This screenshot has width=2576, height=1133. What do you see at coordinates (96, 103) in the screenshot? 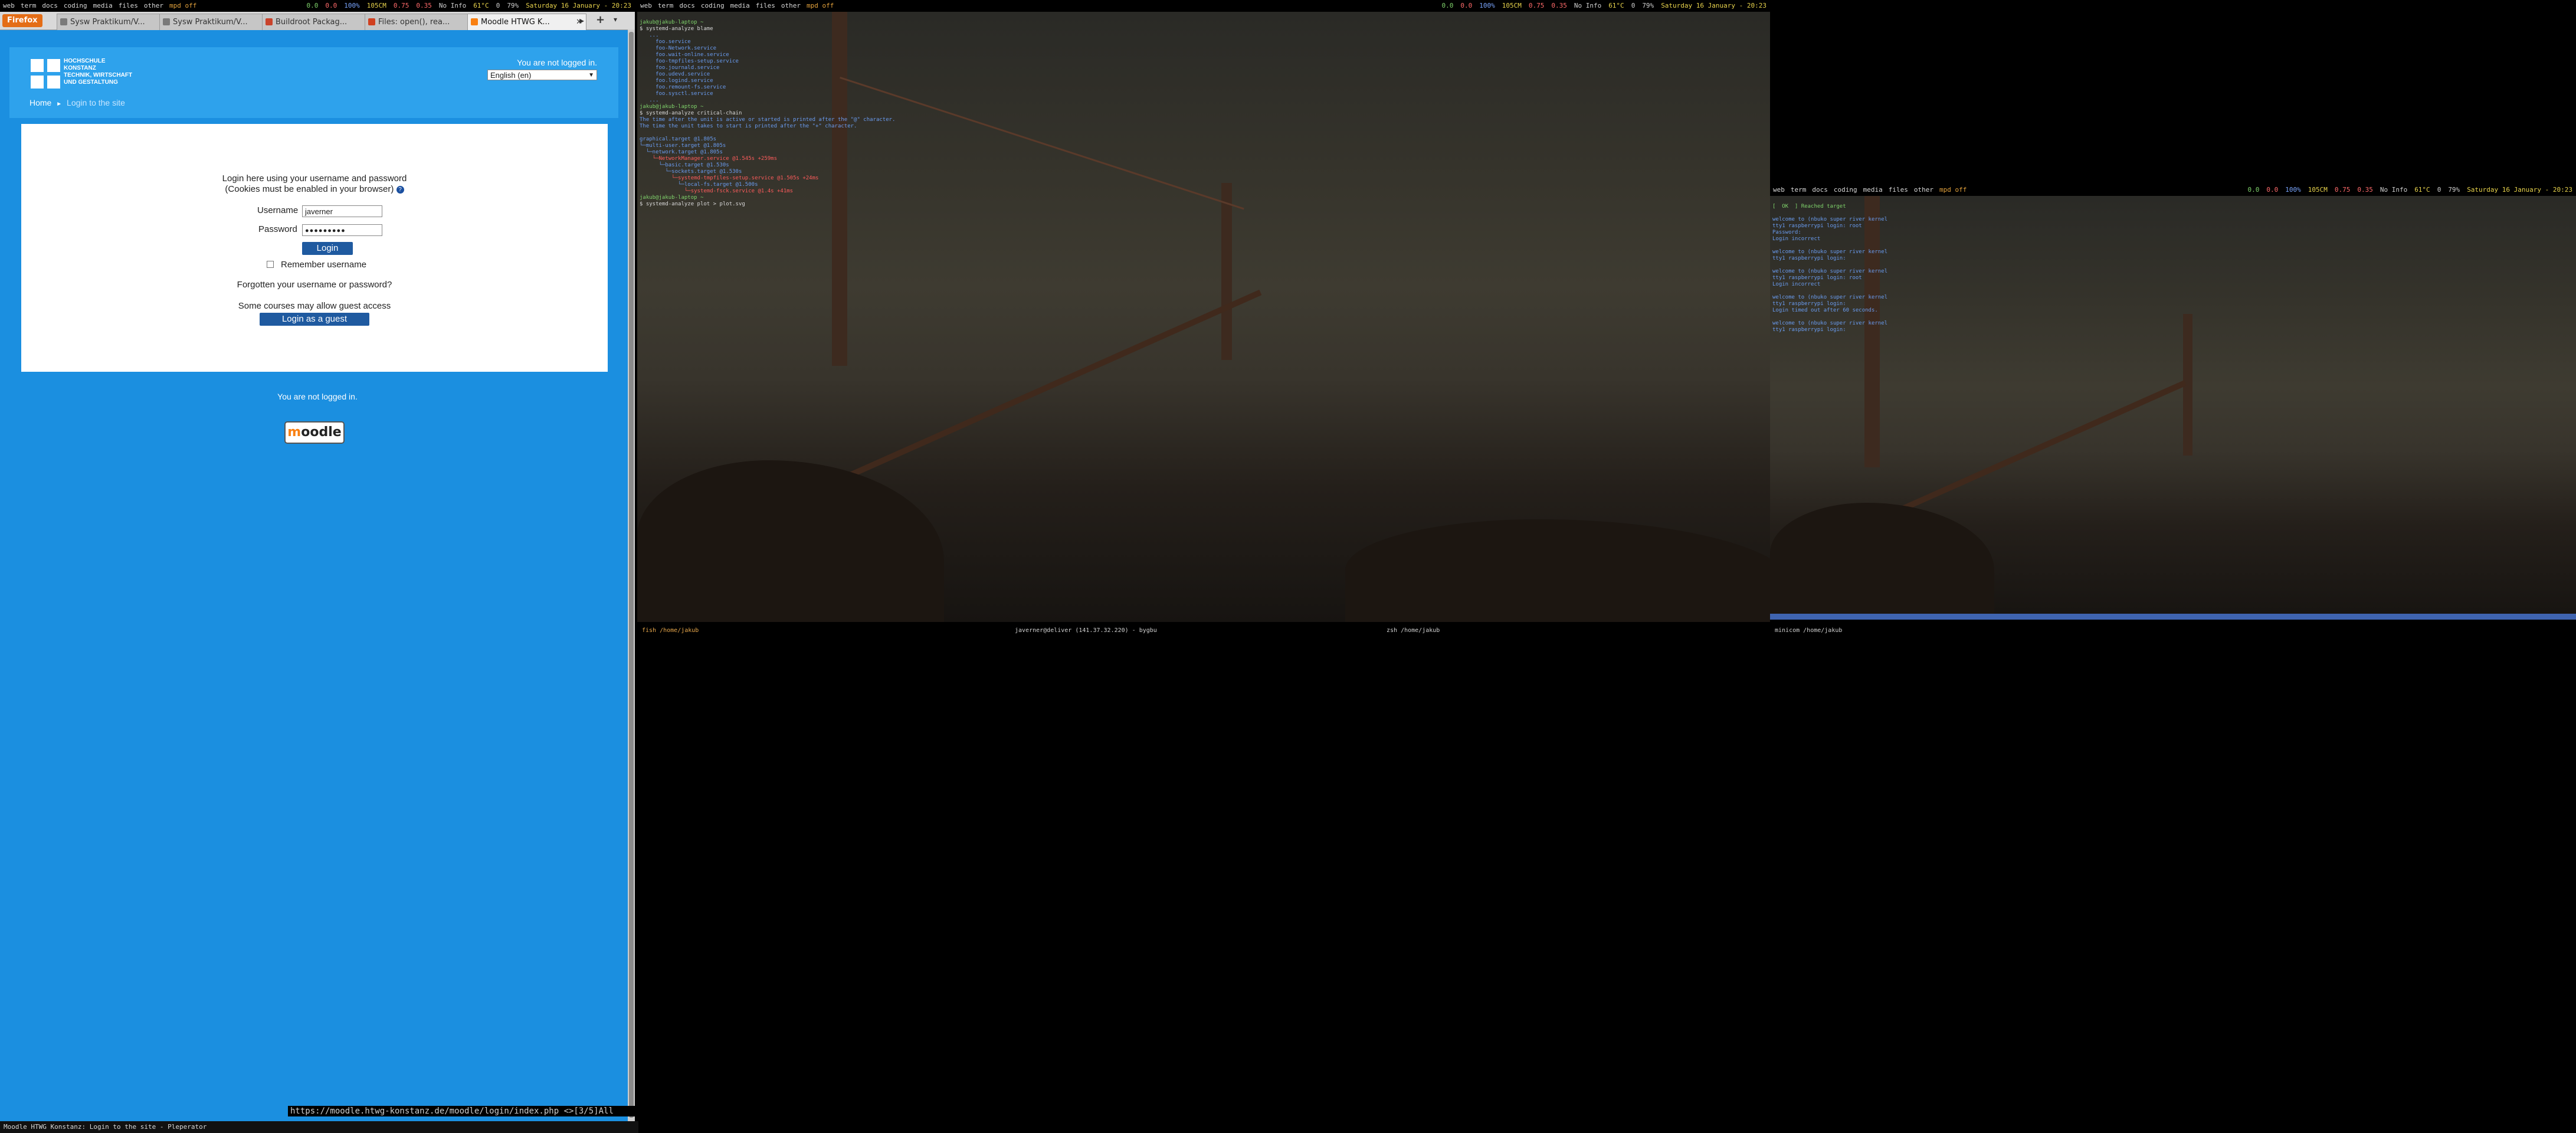
I see `breadcrumb-current: Login to the site` at bounding box center [96, 103].